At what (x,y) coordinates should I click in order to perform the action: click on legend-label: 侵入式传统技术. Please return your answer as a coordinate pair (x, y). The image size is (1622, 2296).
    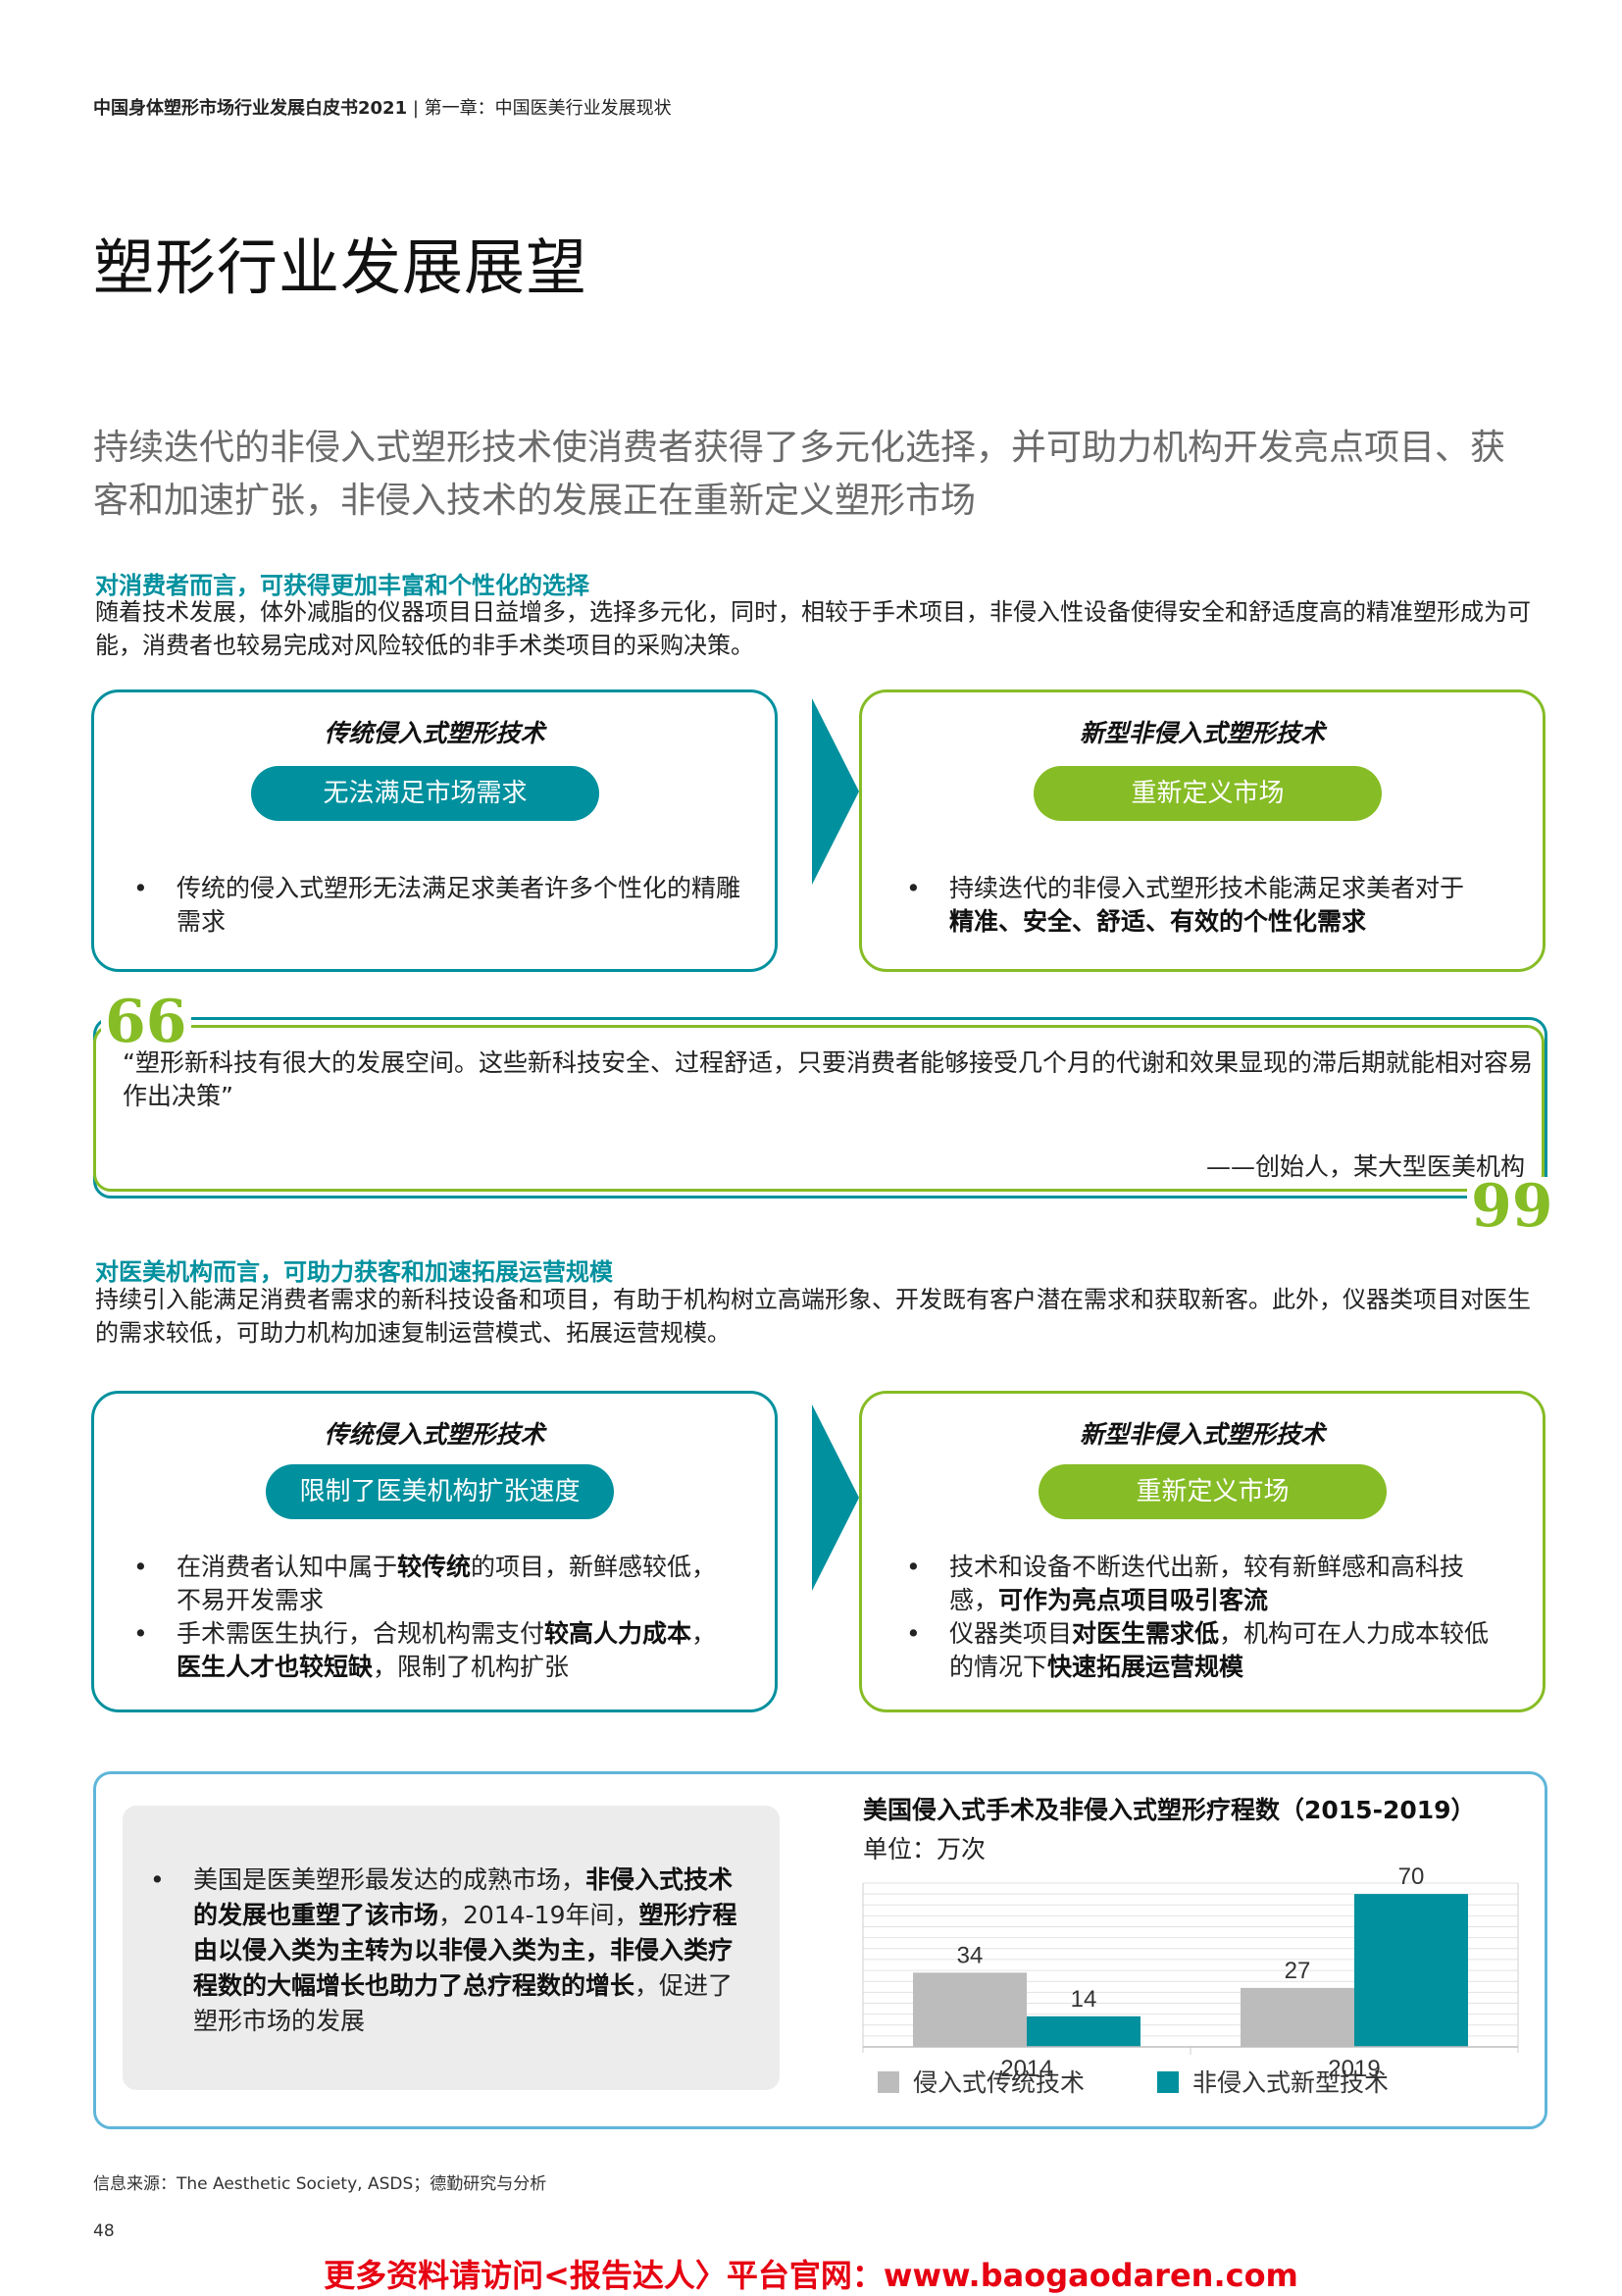
    Looking at the image, I should click on (999, 2082).